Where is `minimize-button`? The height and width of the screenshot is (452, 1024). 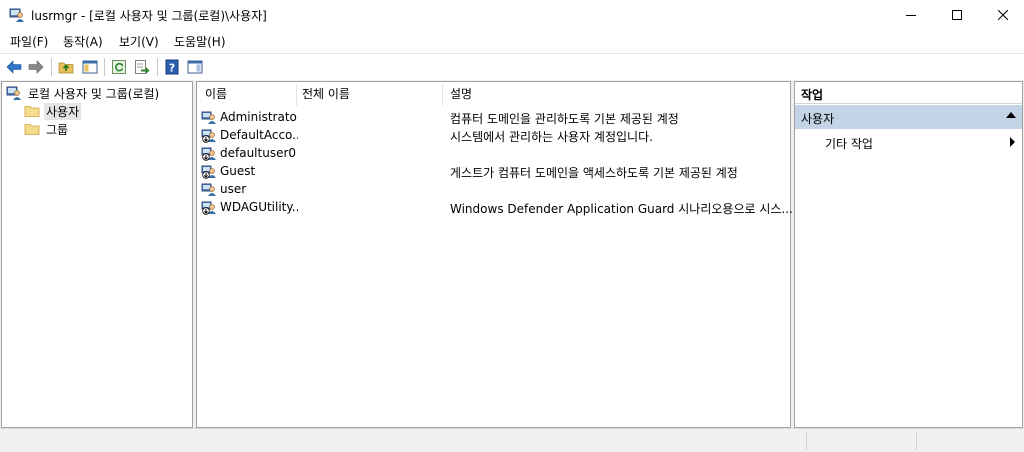 minimize-button is located at coordinates (911, 15).